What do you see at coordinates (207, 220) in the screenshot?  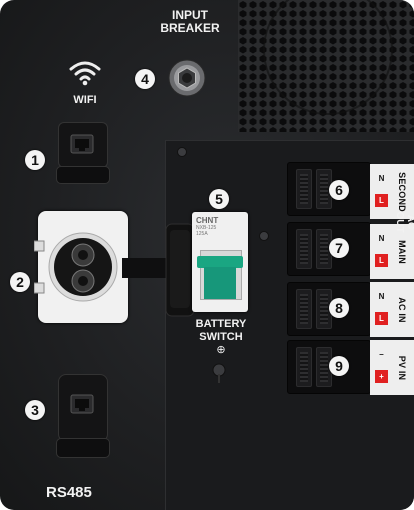 I see `breaker-brand: CHNT` at bounding box center [207, 220].